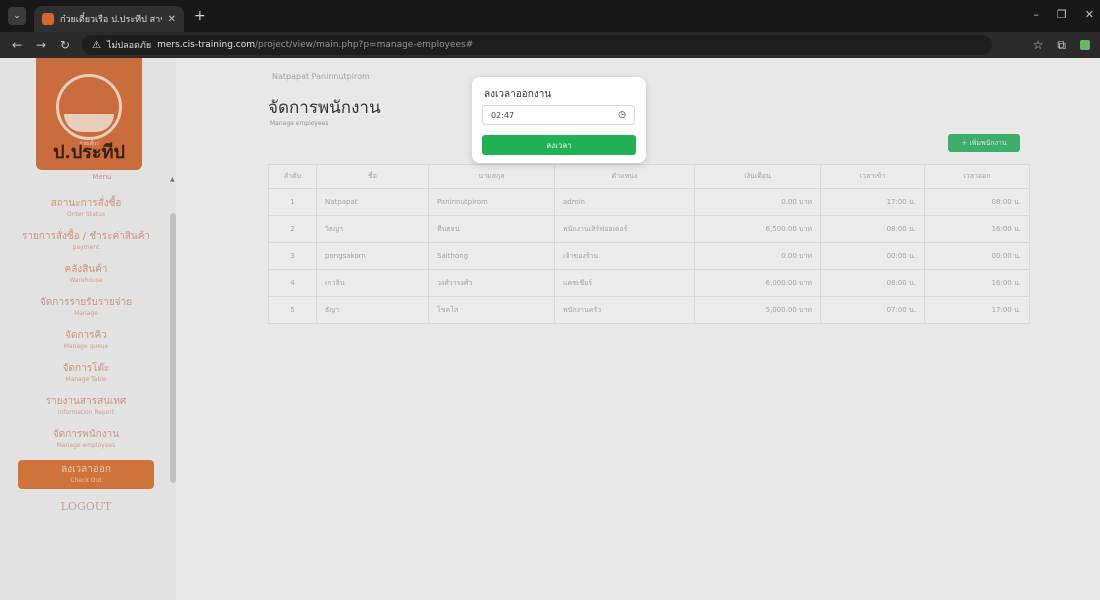 The height and width of the screenshot is (600, 1100). What do you see at coordinates (558, 115) in the screenshot?
I see `time-input: 02:47 ◷` at bounding box center [558, 115].